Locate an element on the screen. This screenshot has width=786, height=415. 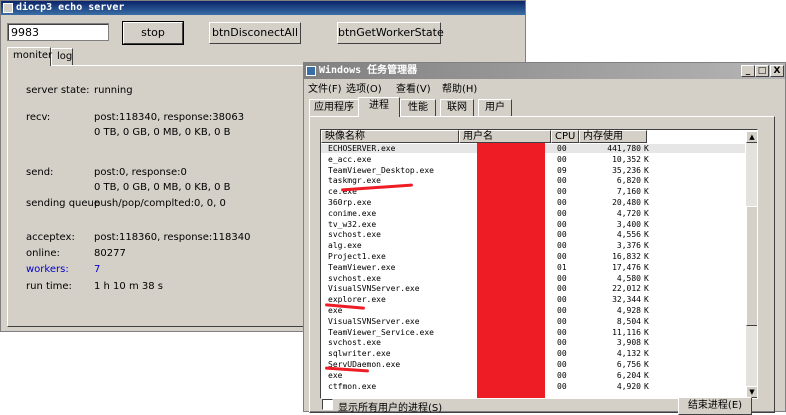
recv-bytes: 0 TB, 0 GB, 0 MB, 0 KB, 0 B is located at coordinates (162, 132).